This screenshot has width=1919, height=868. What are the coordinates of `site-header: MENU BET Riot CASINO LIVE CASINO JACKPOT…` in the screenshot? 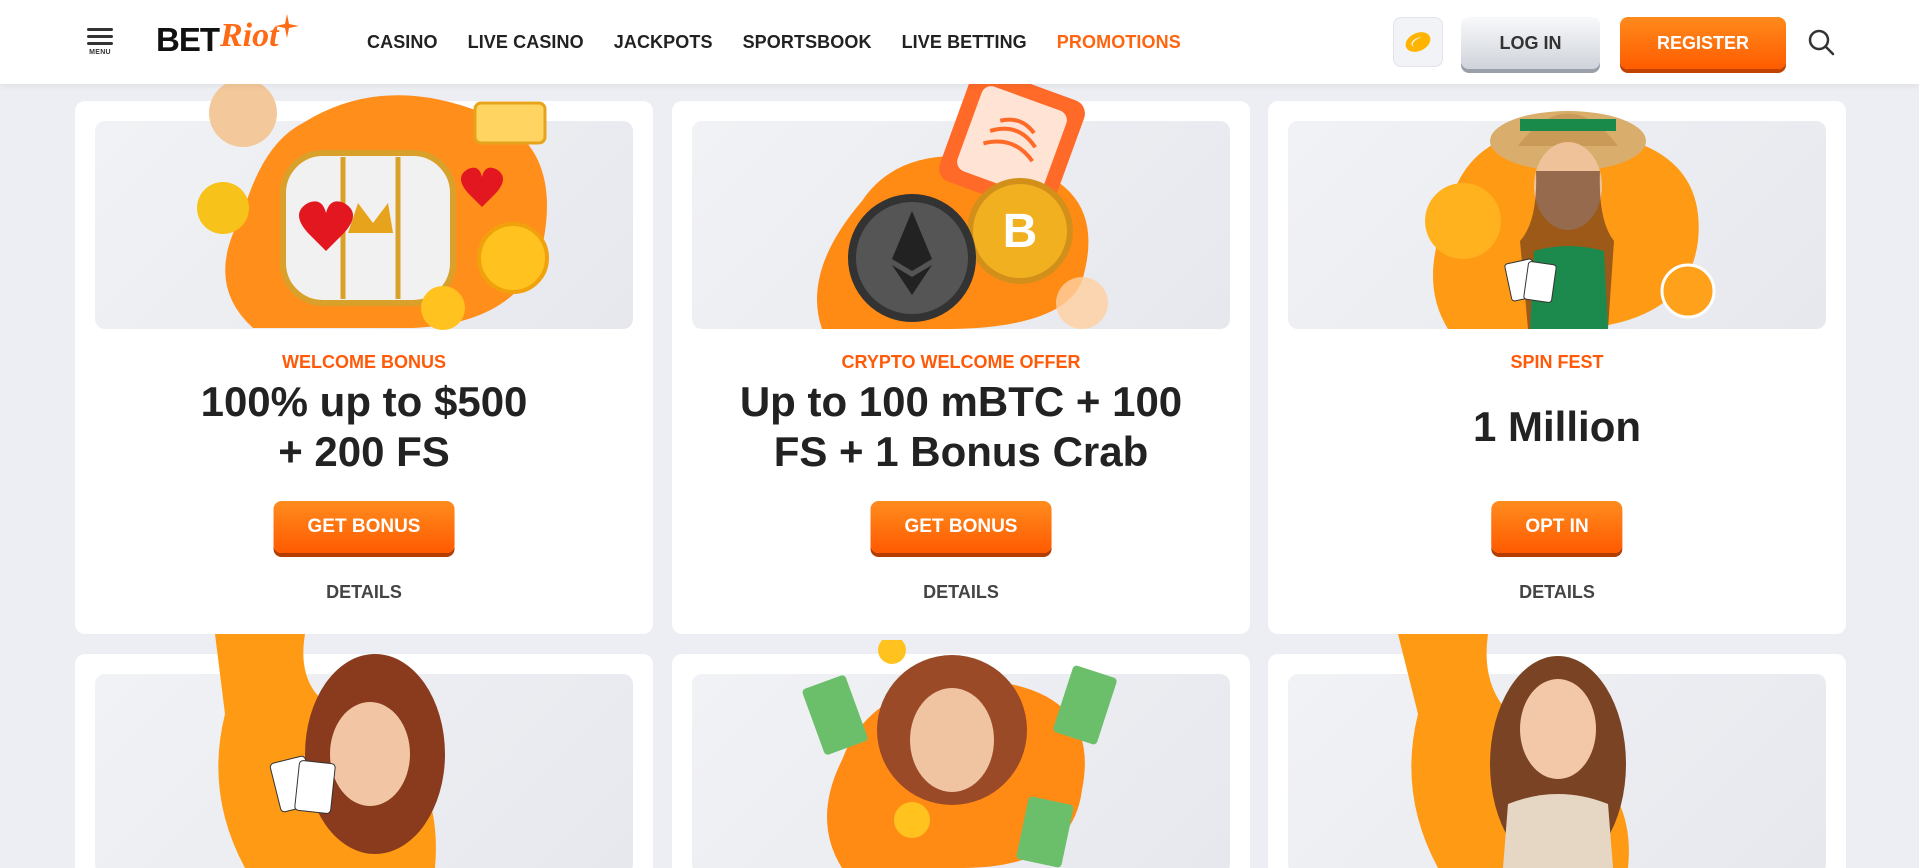 It's located at (959, 42).